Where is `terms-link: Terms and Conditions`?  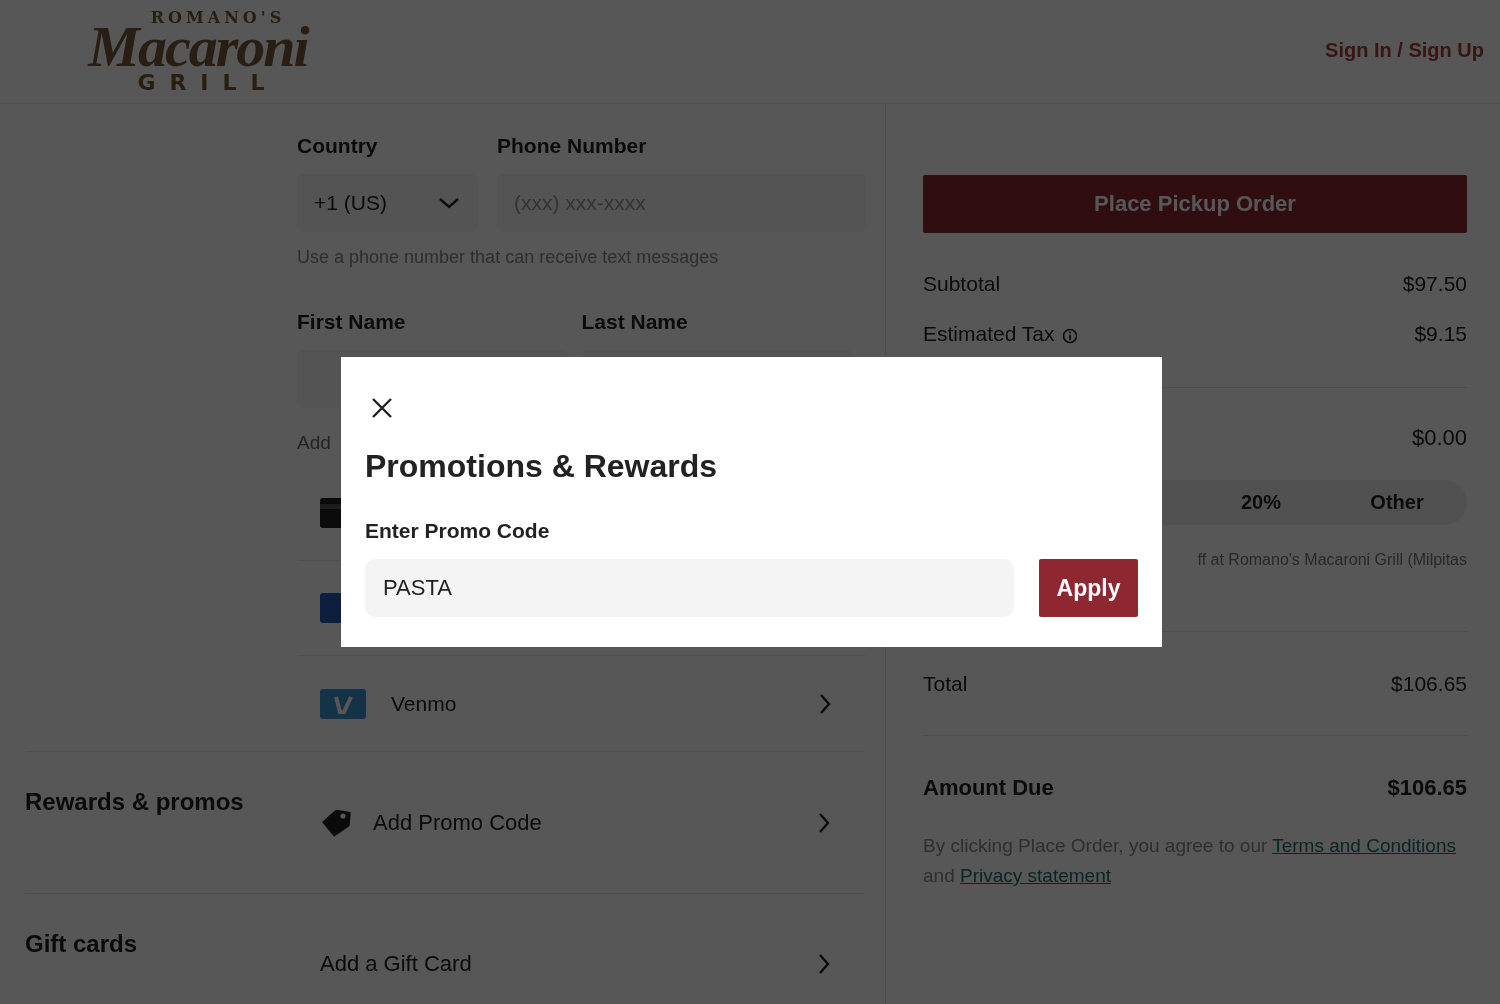
terms-link: Terms and Conditions is located at coordinates (1364, 845).